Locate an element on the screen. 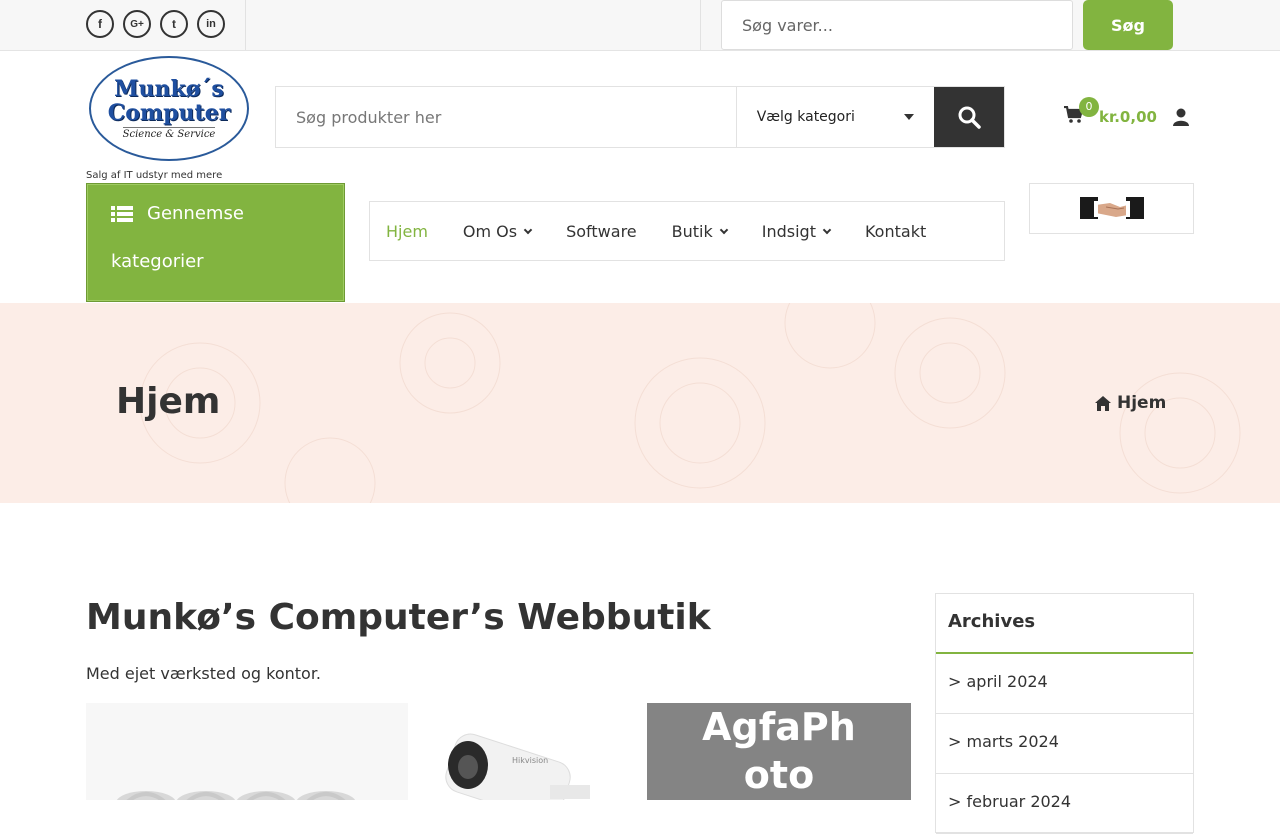 The image size is (1280, 834). page-title: Munkø’s Computer’s Webbutik is located at coordinates (398, 617).